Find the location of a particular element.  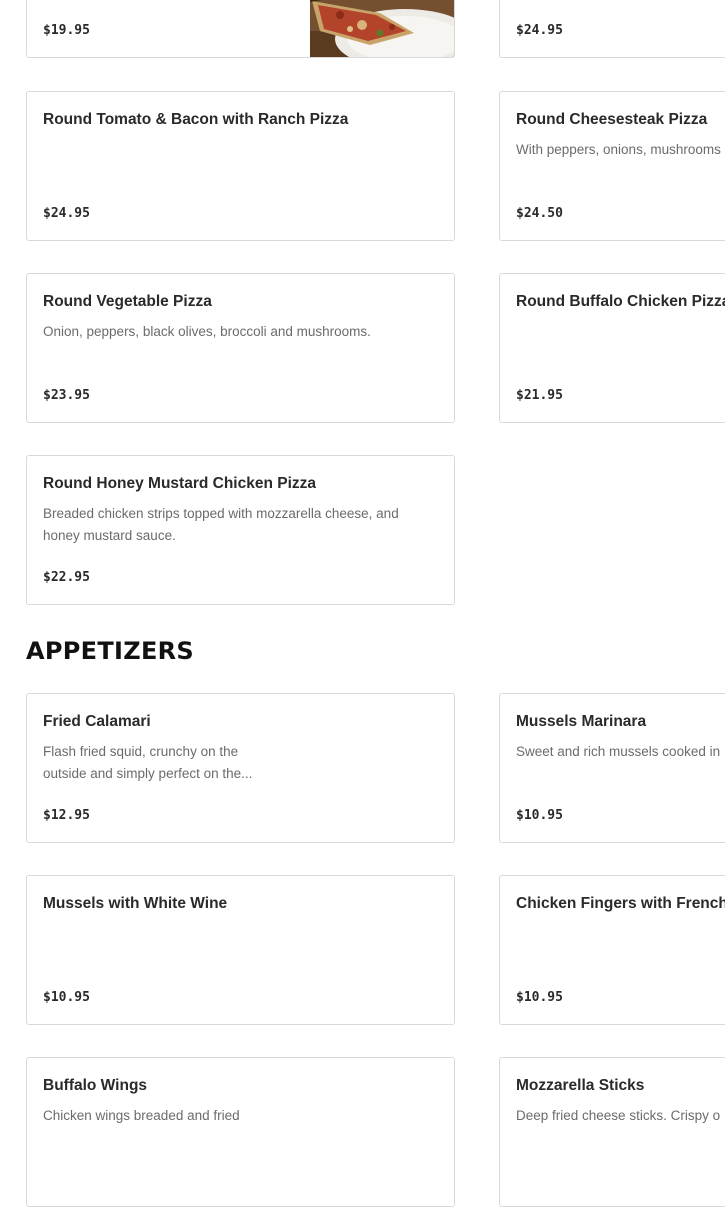

item-name: Buffalo Wings is located at coordinates (95, 1085).